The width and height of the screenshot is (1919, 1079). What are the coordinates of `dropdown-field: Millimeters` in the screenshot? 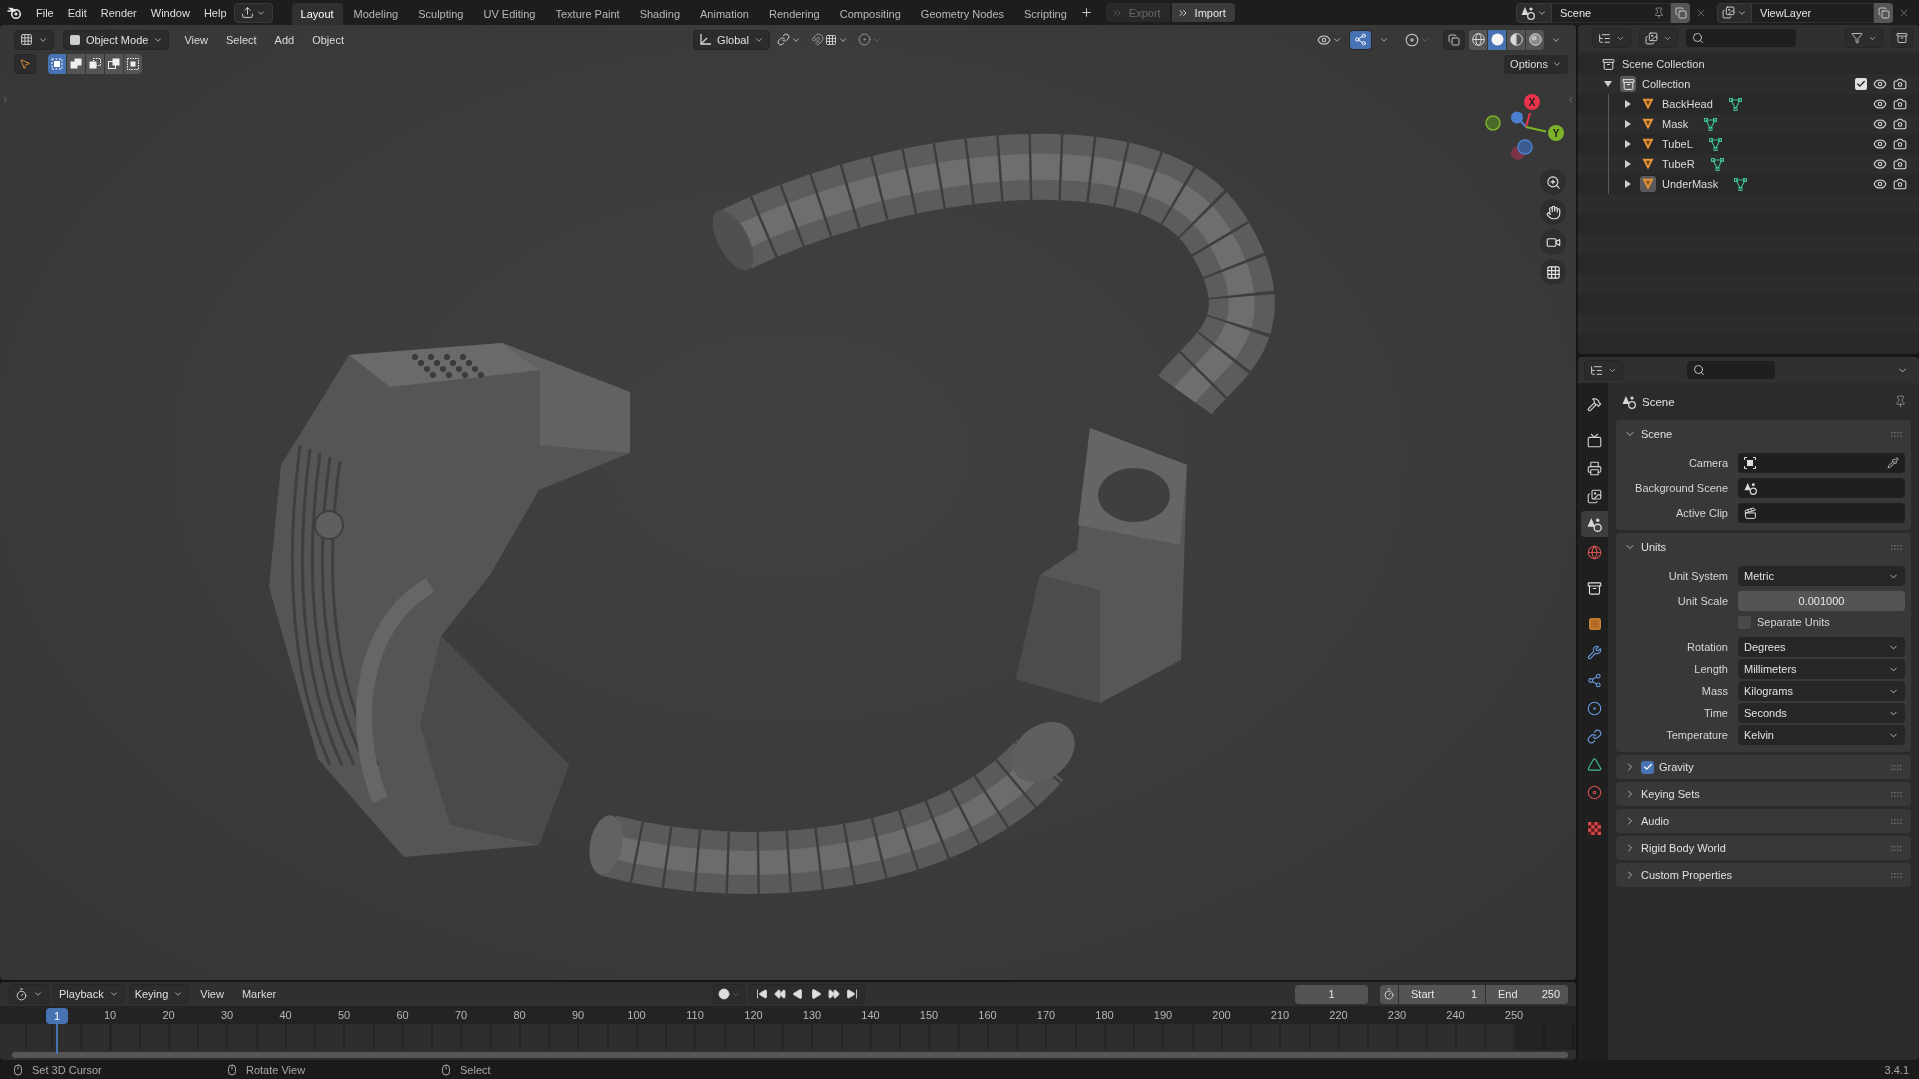 It's located at (1821, 669).